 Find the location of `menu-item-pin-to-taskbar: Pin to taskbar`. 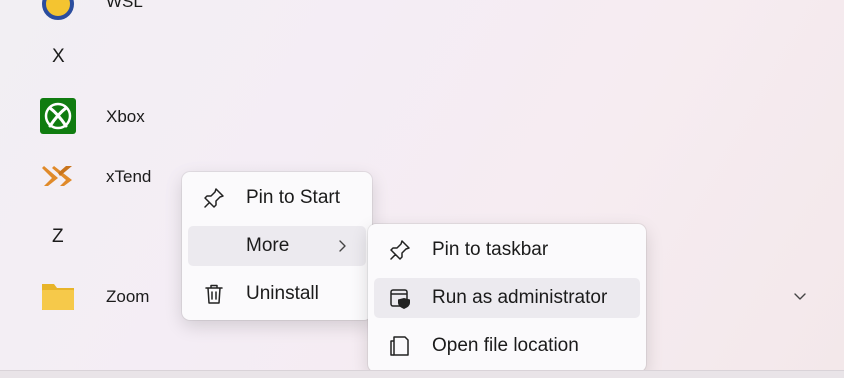

menu-item-pin-to-taskbar: Pin to taskbar is located at coordinates (507, 250).